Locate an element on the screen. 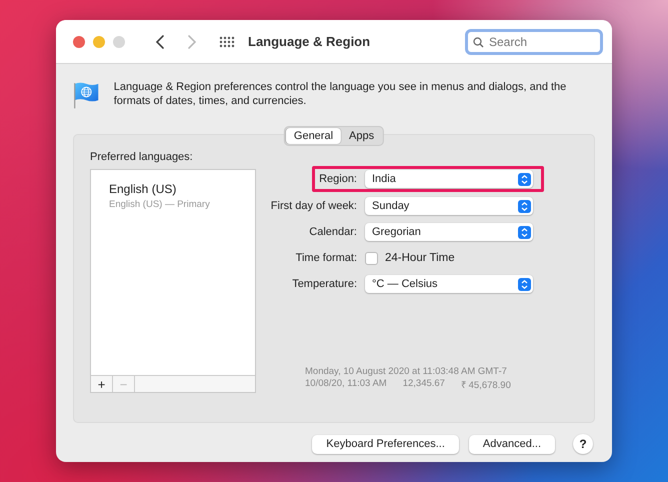 The width and height of the screenshot is (668, 482). window-title: Language & Region is located at coordinates (309, 41).